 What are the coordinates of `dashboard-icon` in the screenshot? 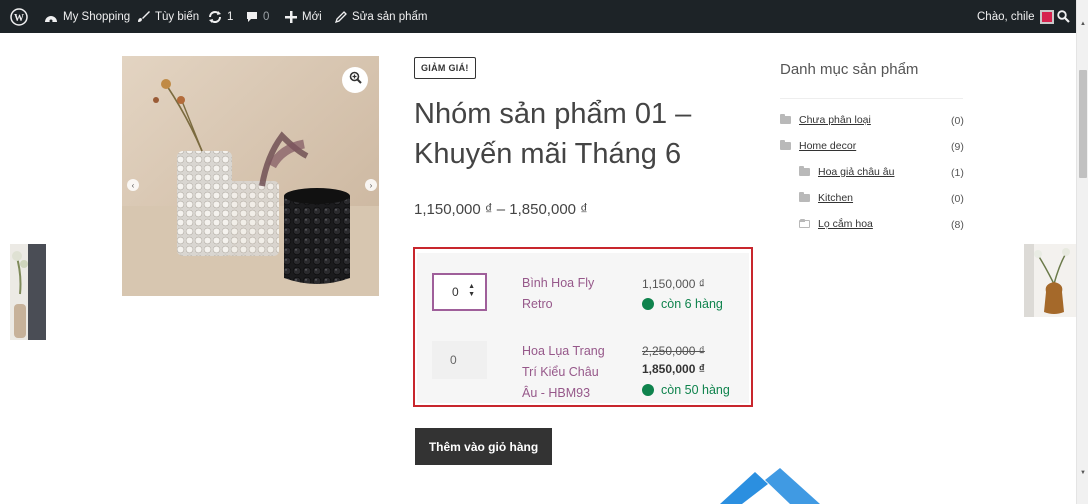 It's located at (51, 17).